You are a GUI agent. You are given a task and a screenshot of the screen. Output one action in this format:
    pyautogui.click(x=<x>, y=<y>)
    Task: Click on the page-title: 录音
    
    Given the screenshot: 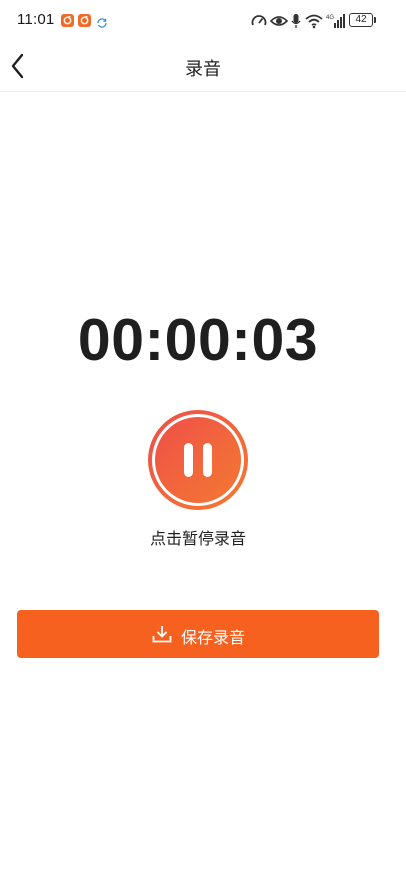 What is the action you would take?
    pyautogui.click(x=203, y=69)
    